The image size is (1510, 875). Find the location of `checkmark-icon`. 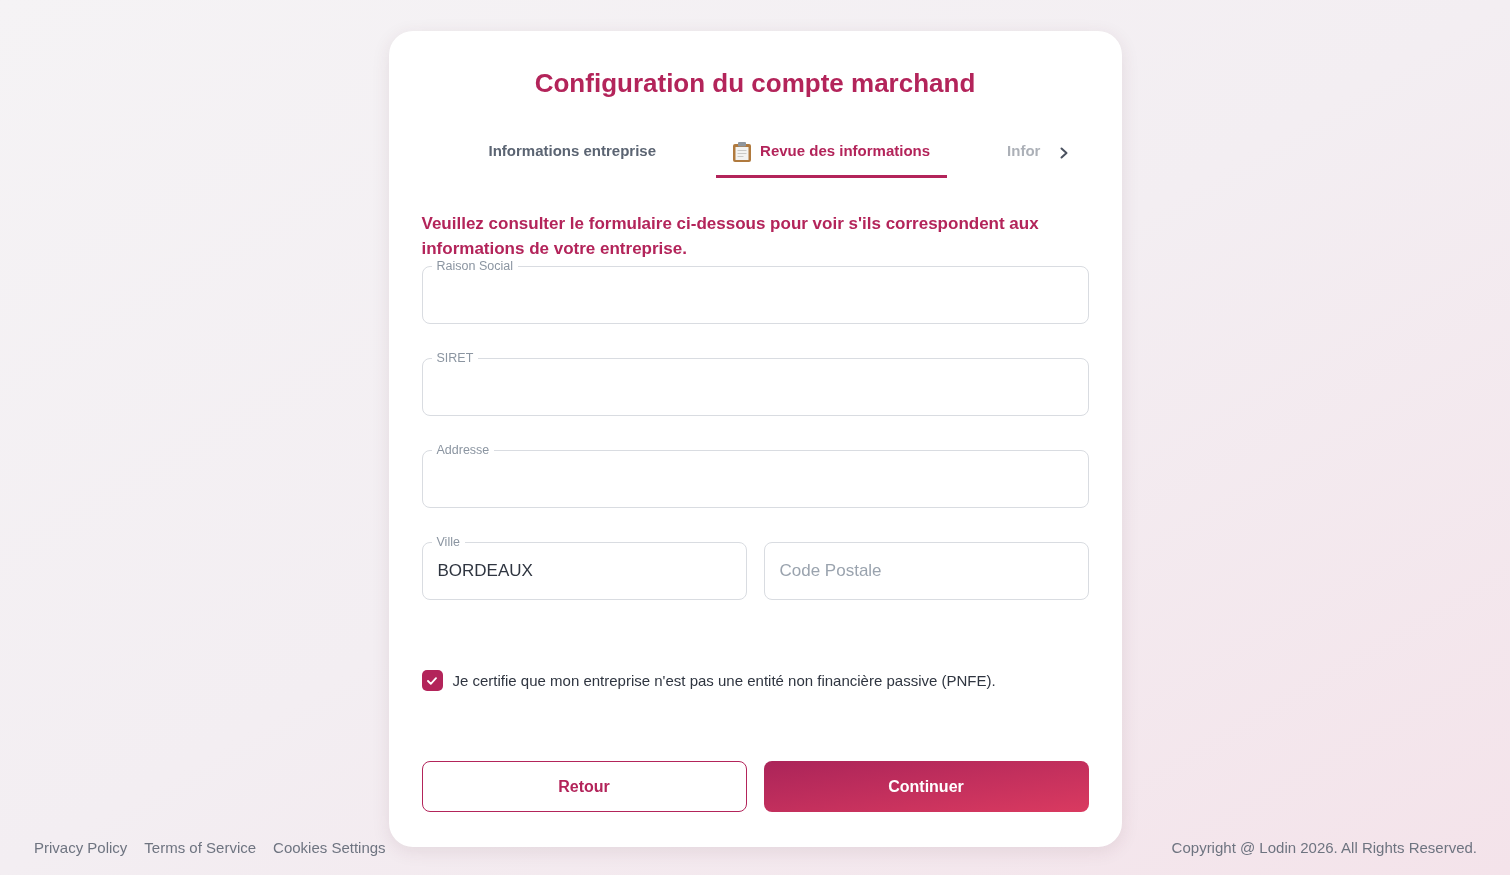

checkmark-icon is located at coordinates (432, 680).